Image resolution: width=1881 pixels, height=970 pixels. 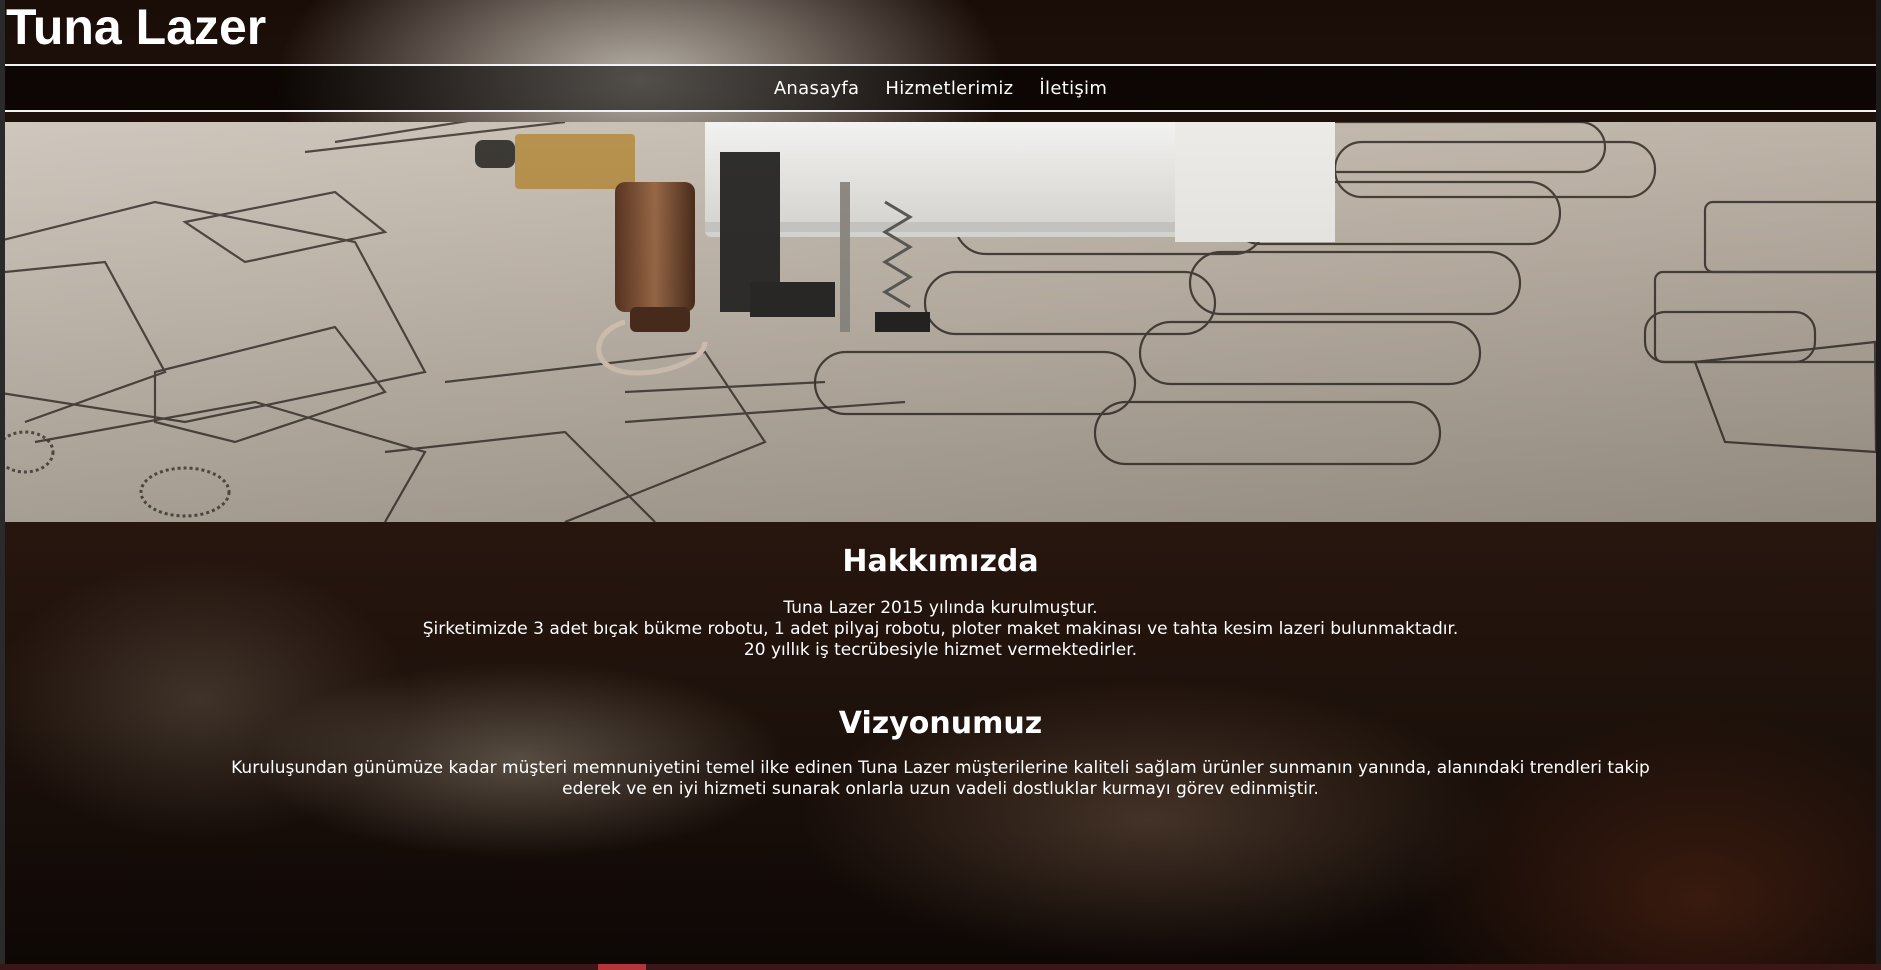 What do you see at coordinates (949, 88) in the screenshot?
I see `nav-item-hizmetlerimiz: Hizmetlerimiz` at bounding box center [949, 88].